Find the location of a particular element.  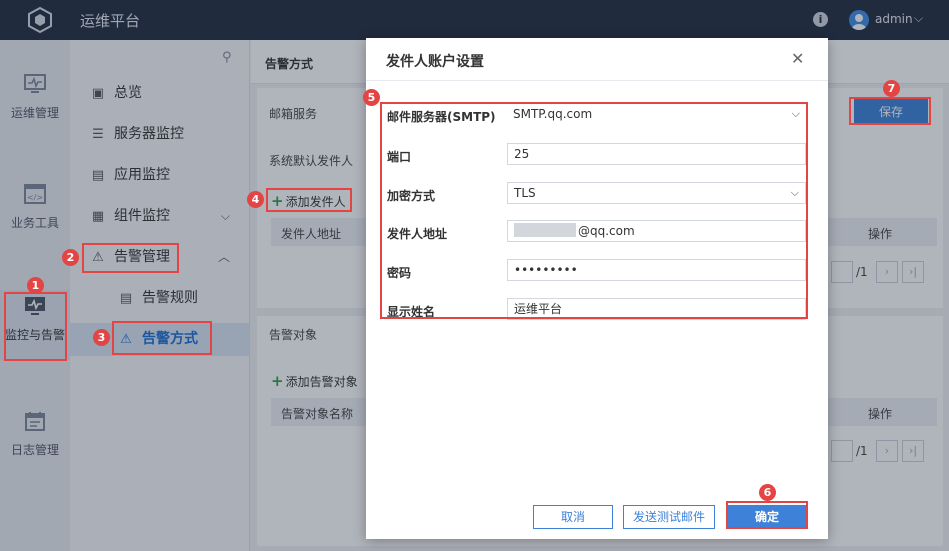

cancel-button: 取消 is located at coordinates (573, 517).